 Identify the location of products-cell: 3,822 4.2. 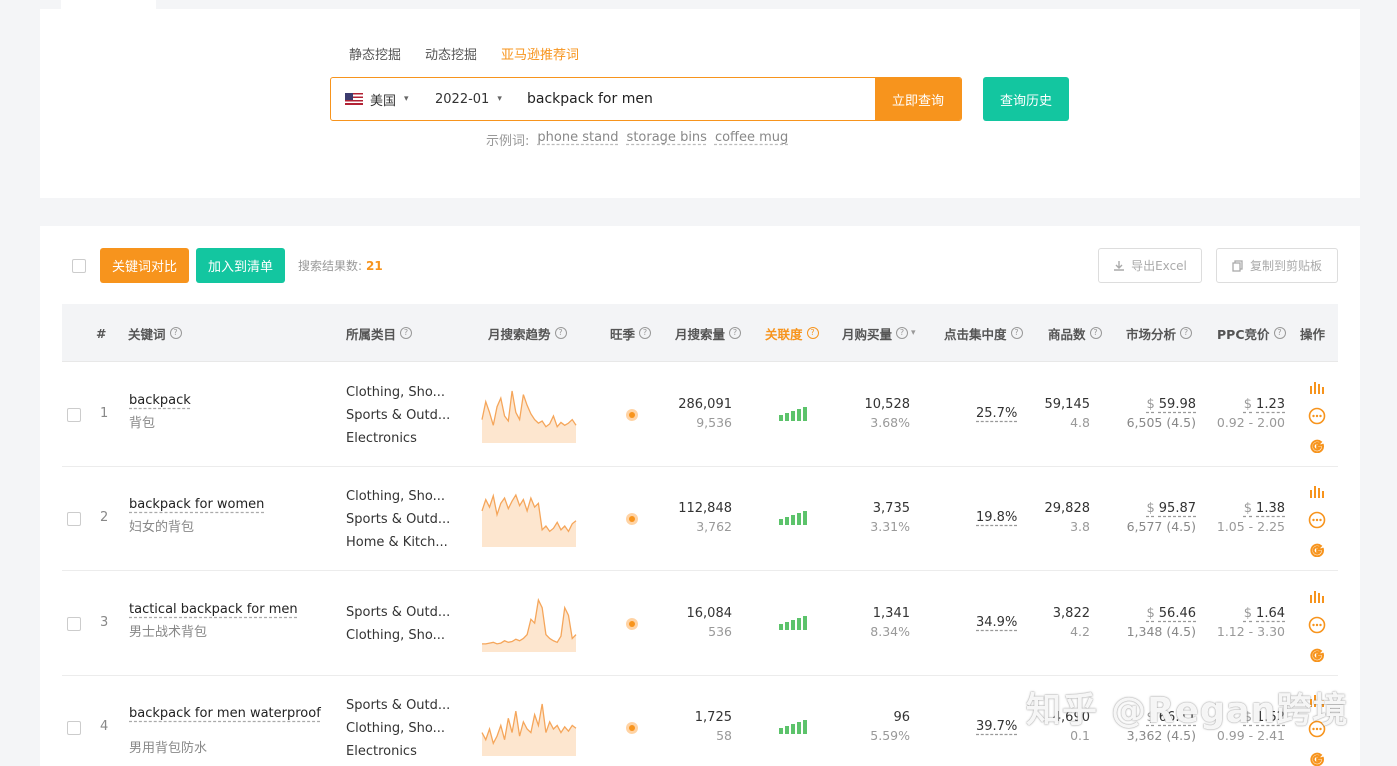
(1071, 622).